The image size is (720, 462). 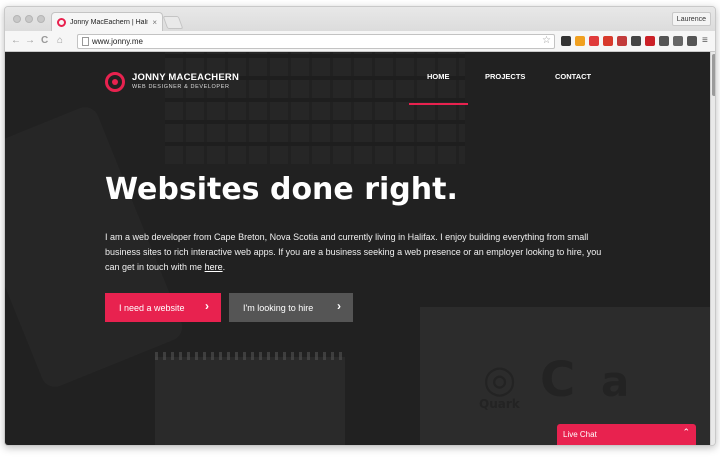 I want to click on nav-home: HOME, so click(x=438, y=76).